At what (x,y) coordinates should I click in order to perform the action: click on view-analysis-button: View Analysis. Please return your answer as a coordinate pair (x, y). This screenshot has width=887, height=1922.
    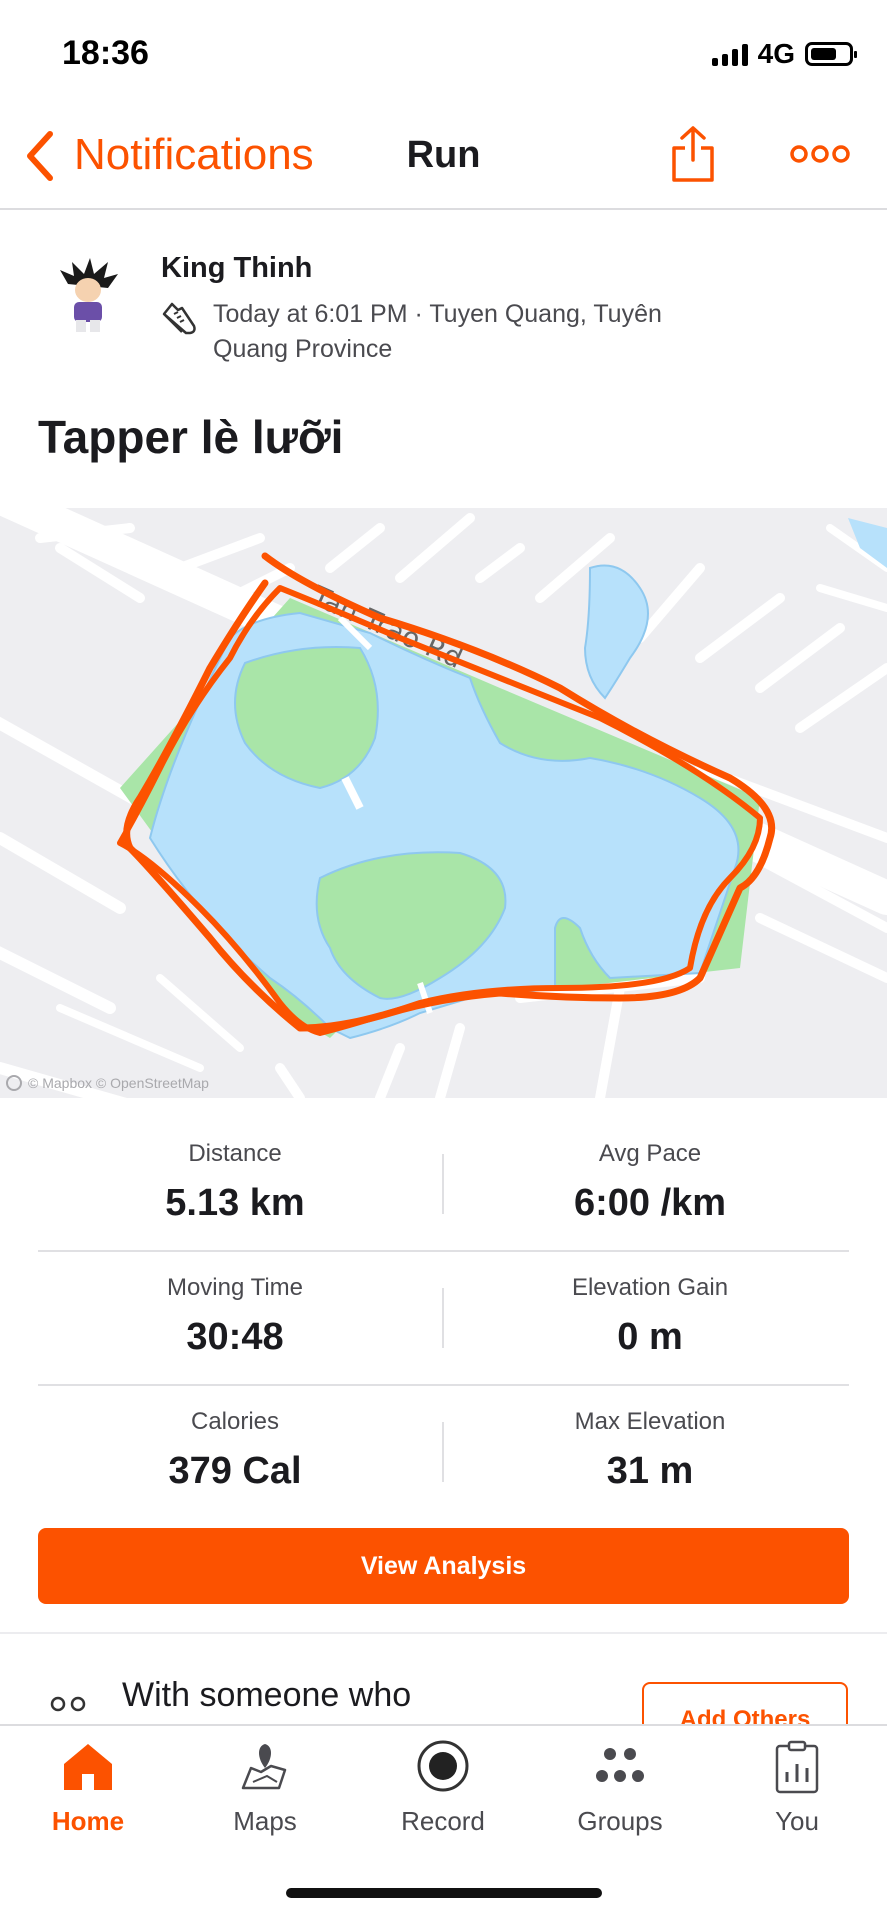
    Looking at the image, I should click on (443, 1566).